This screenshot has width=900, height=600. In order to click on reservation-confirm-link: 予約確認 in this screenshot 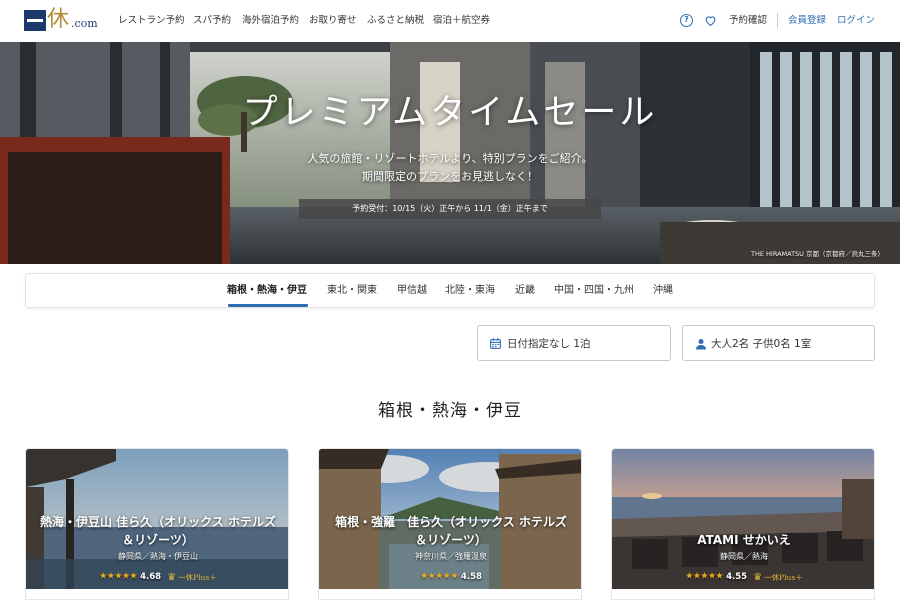, I will do `click(748, 21)`.